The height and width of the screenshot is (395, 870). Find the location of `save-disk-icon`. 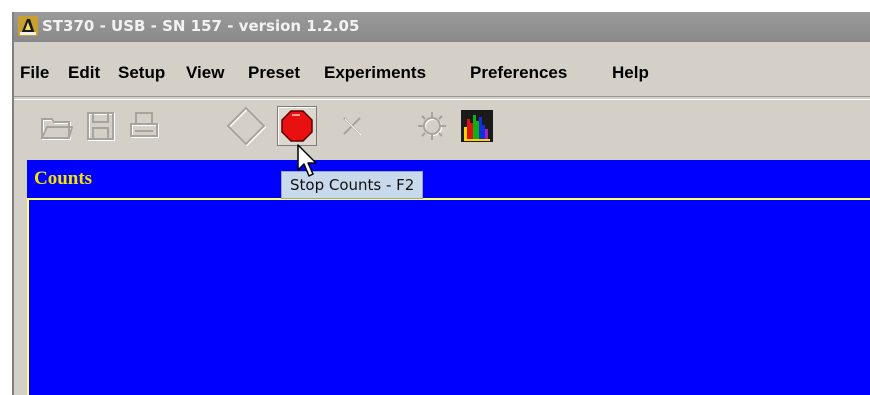

save-disk-icon is located at coordinates (101, 126).